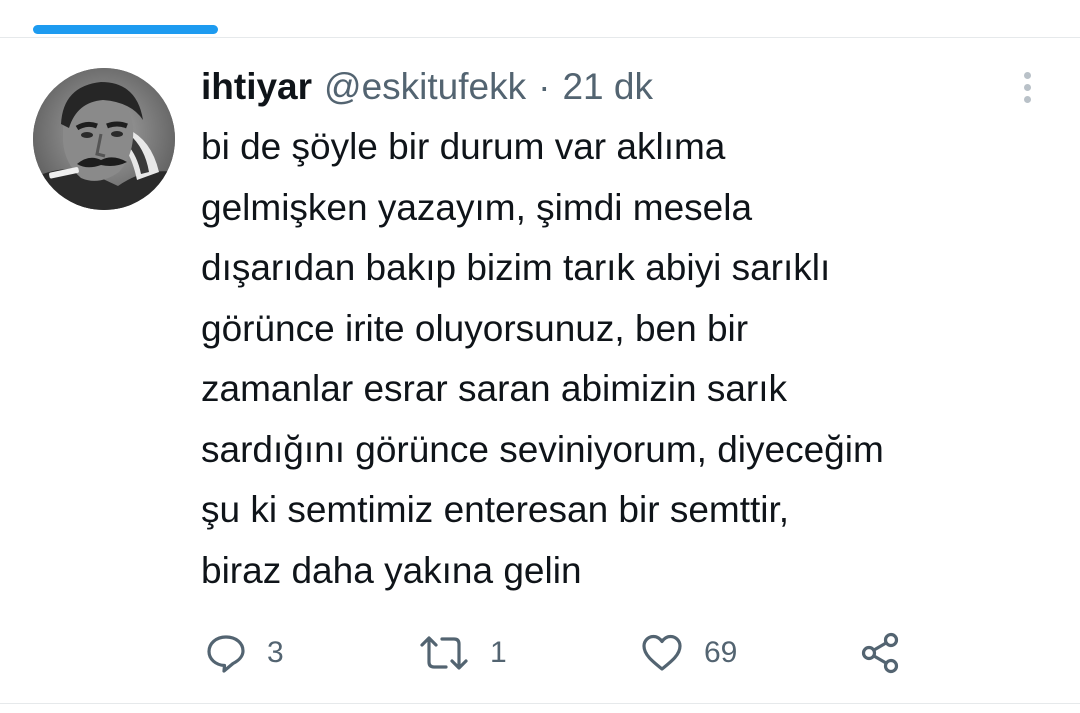  Describe the element at coordinates (495, 509) in the screenshot. I see `tweet-text-line: şu ki semtimiz enteresan bir semttir,` at that location.